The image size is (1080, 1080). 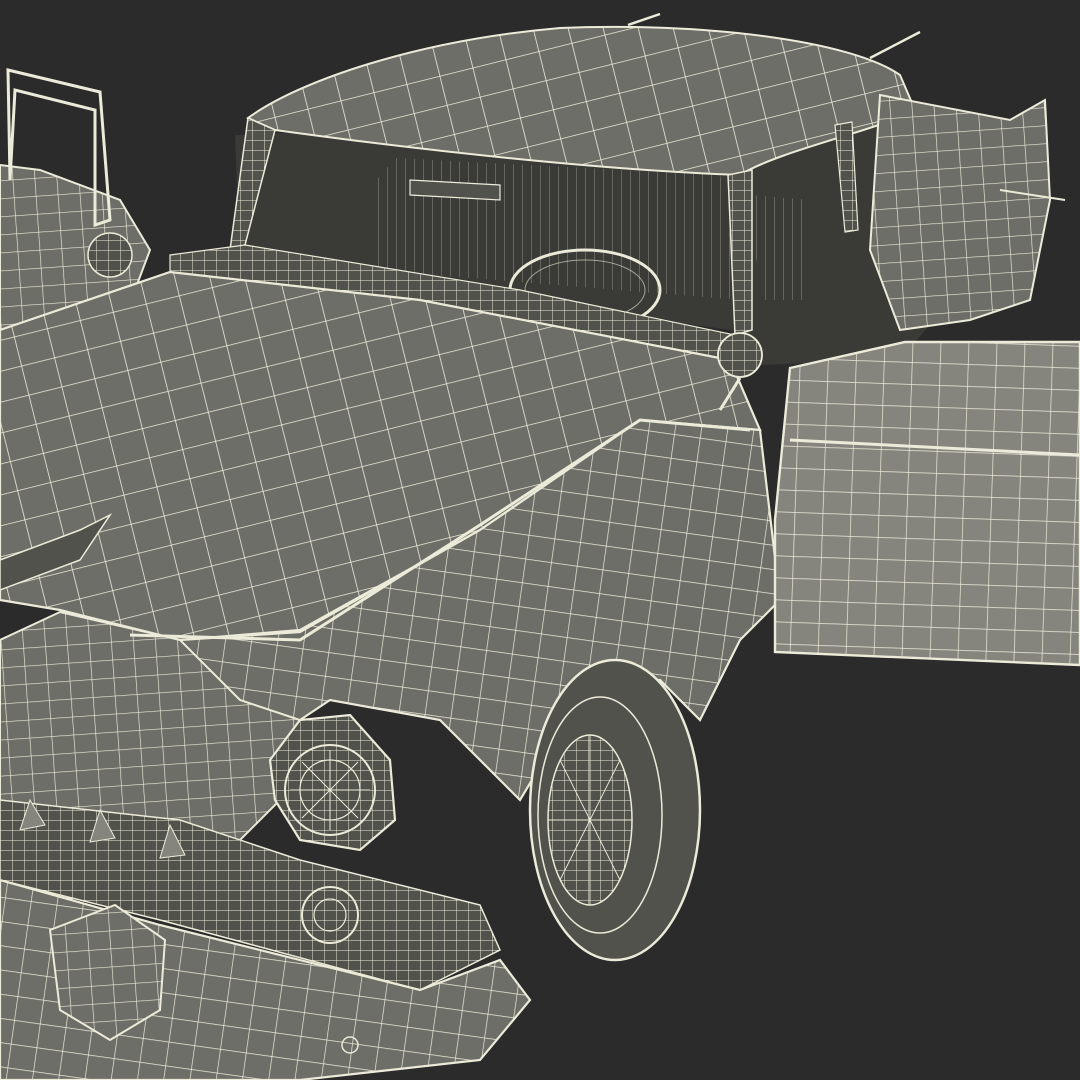 I want to click on left-mirror, so click(x=110, y=255).